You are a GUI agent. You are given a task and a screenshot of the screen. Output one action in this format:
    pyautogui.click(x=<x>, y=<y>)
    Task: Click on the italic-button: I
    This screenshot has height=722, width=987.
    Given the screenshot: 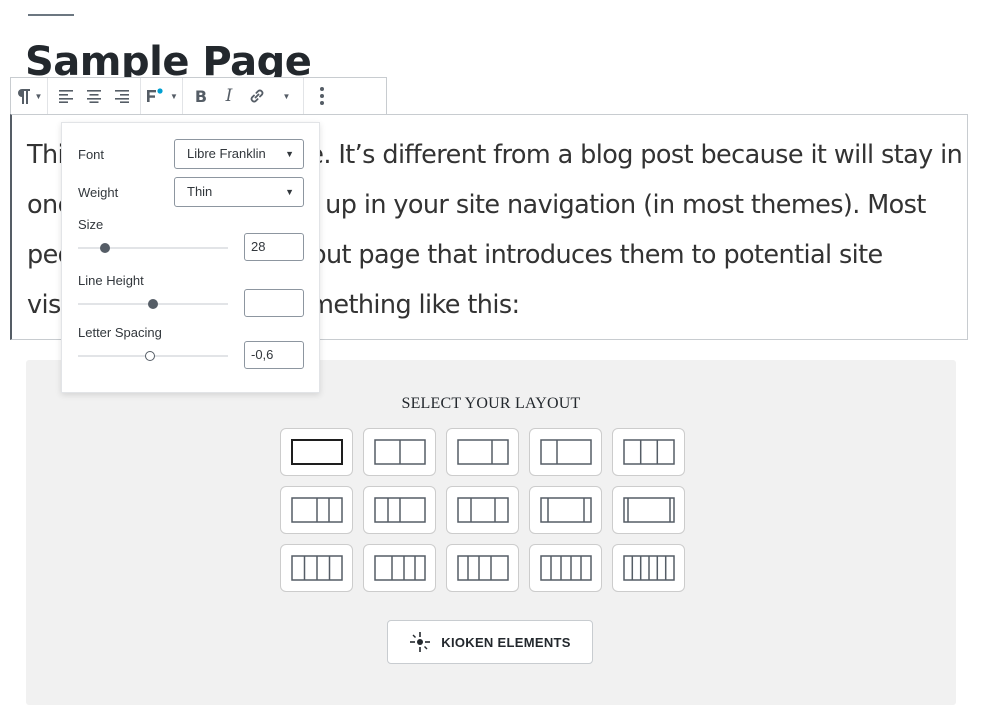 What is the action you would take?
    pyautogui.click(x=229, y=96)
    